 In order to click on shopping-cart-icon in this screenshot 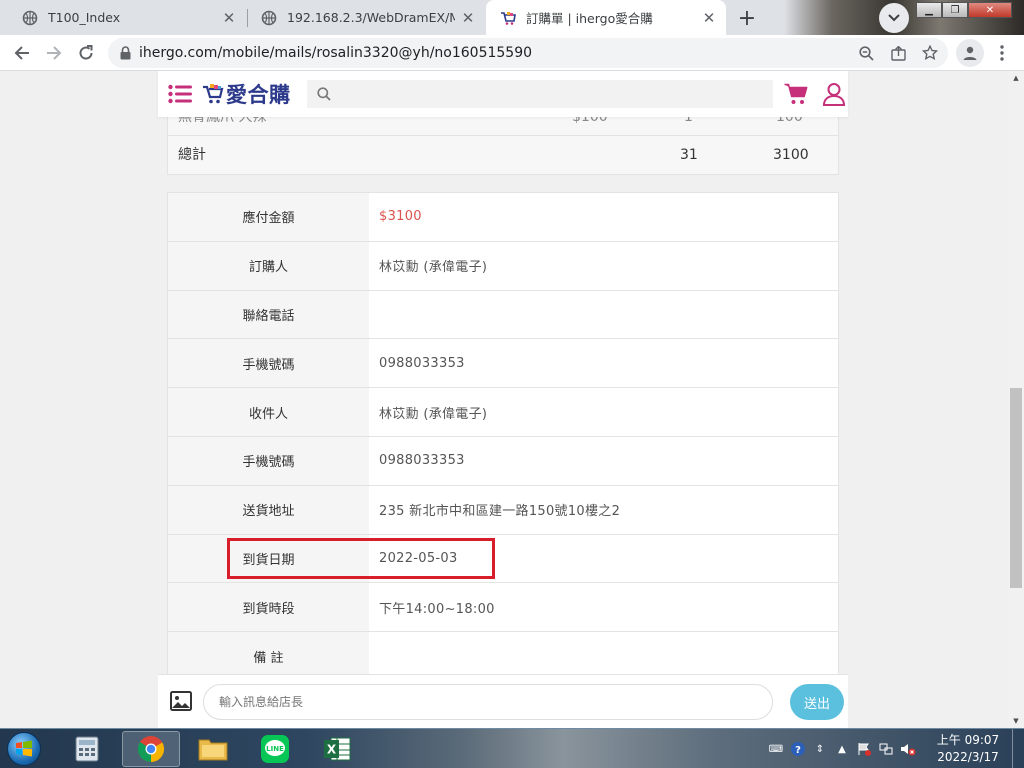, I will do `click(796, 94)`.